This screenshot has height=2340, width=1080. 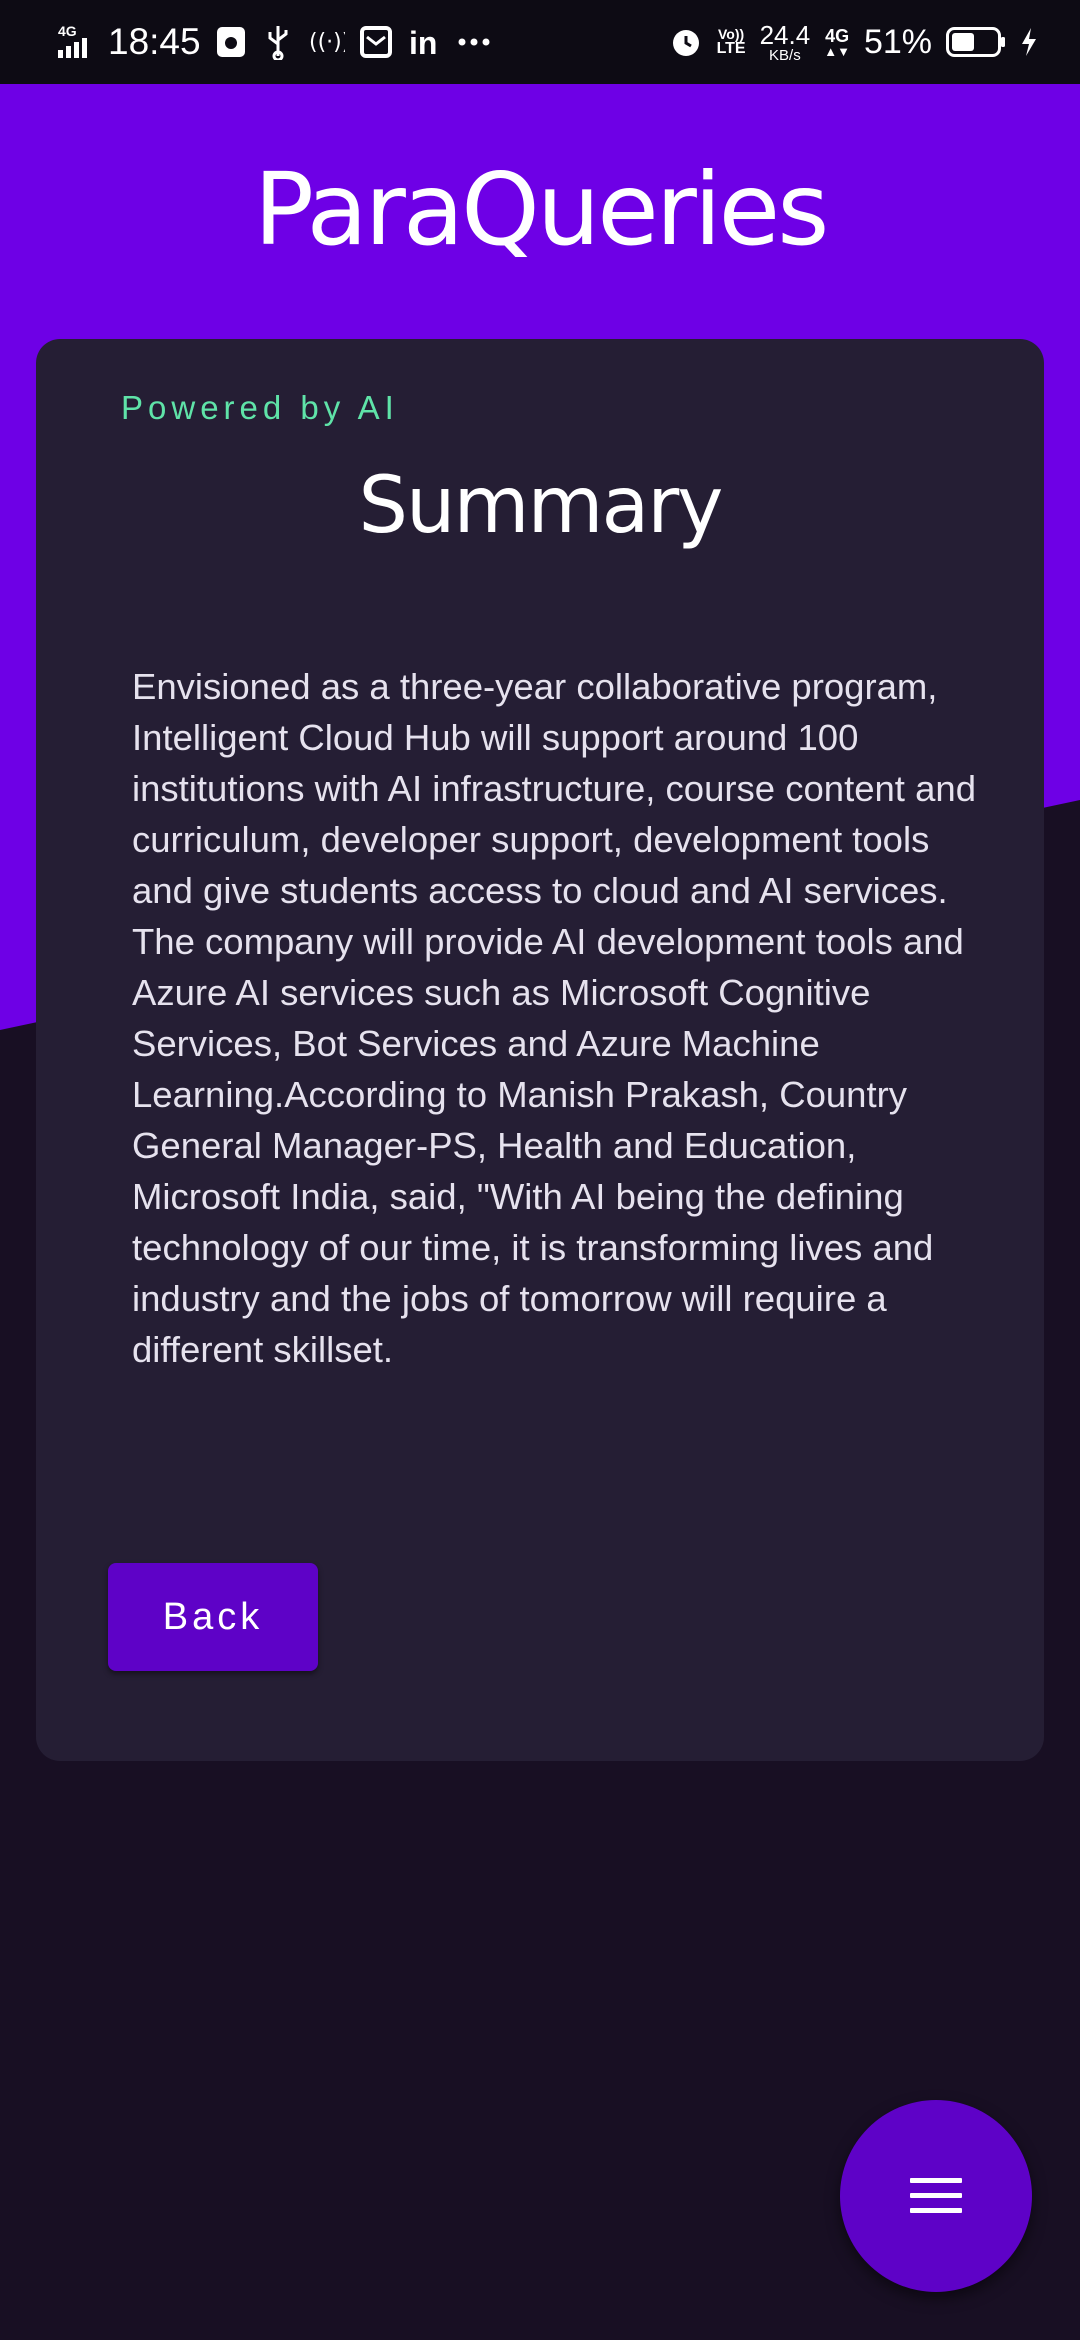 What do you see at coordinates (785, 55) in the screenshot?
I see `network-speed-unit: KB/s` at bounding box center [785, 55].